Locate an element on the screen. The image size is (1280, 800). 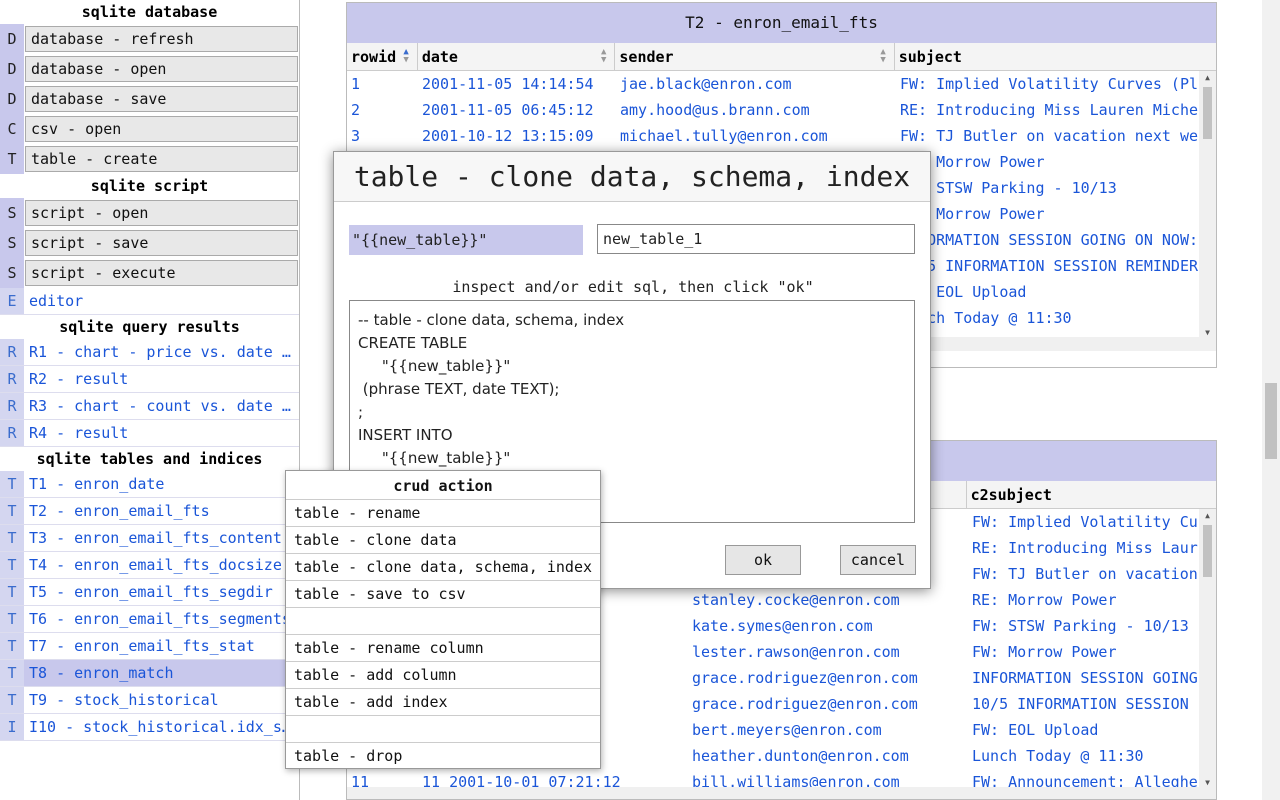
new-table-name-input is located at coordinates (756, 239).